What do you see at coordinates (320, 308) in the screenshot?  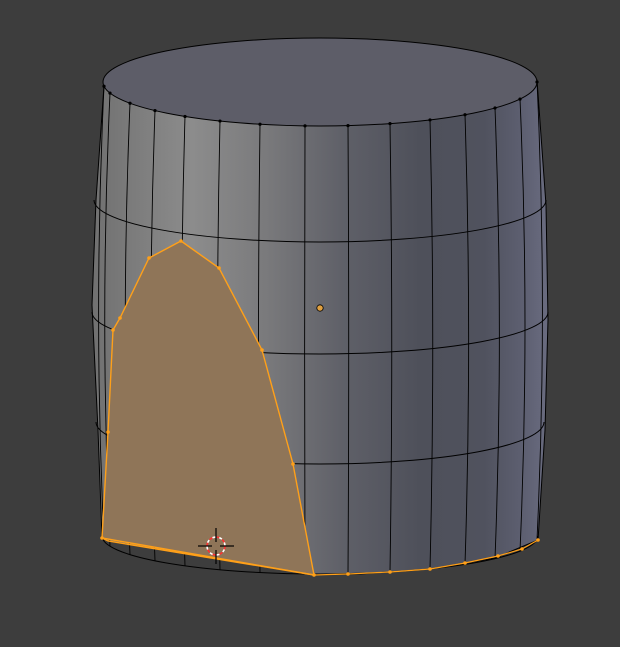 I see `object-origin-icon` at bounding box center [320, 308].